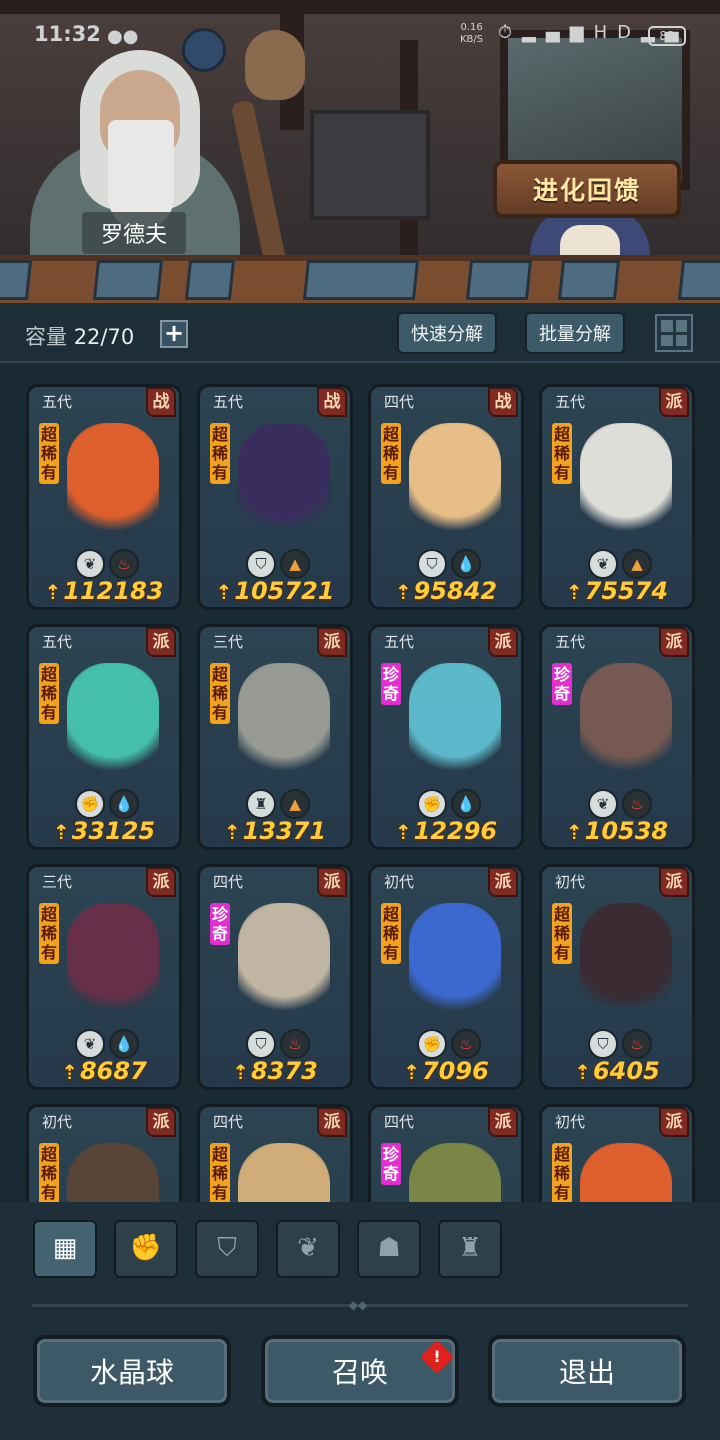 This screenshot has height=1440, width=720. I want to click on alien-head-icon: ☗, so click(389, 1248).